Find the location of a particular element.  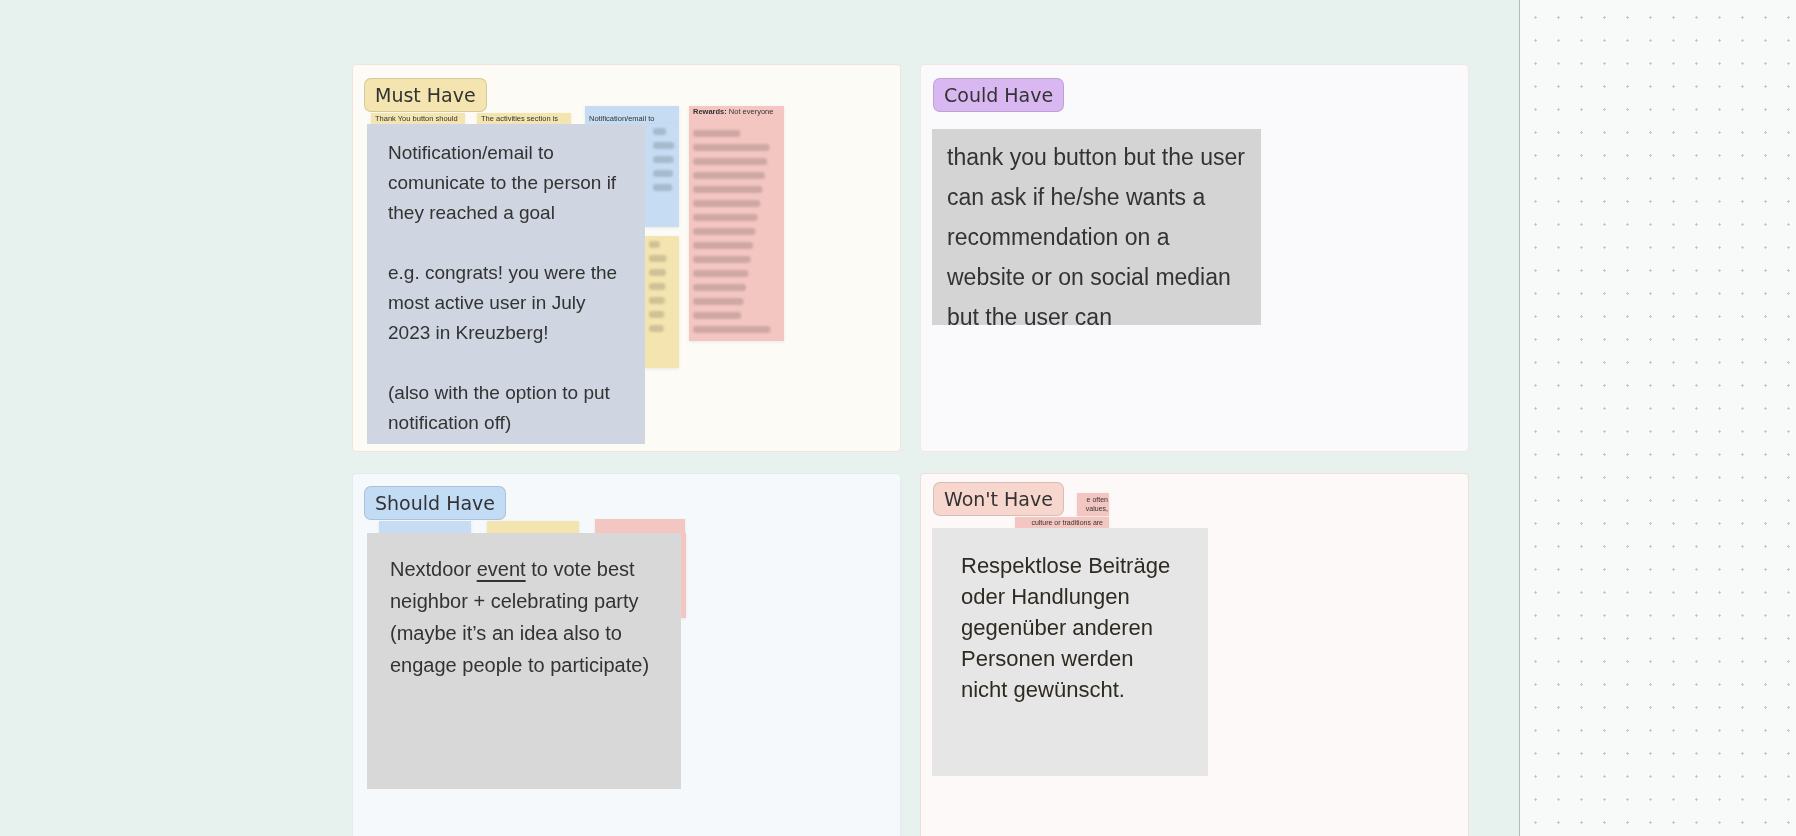

sticky-note-text: Notification/email to comunicate to the person if they reached a goal e.g. congrats! you were the most active user in July 2023 in Kreuzberg! (also with the option to put notification off) is located at coordinates (506, 284).